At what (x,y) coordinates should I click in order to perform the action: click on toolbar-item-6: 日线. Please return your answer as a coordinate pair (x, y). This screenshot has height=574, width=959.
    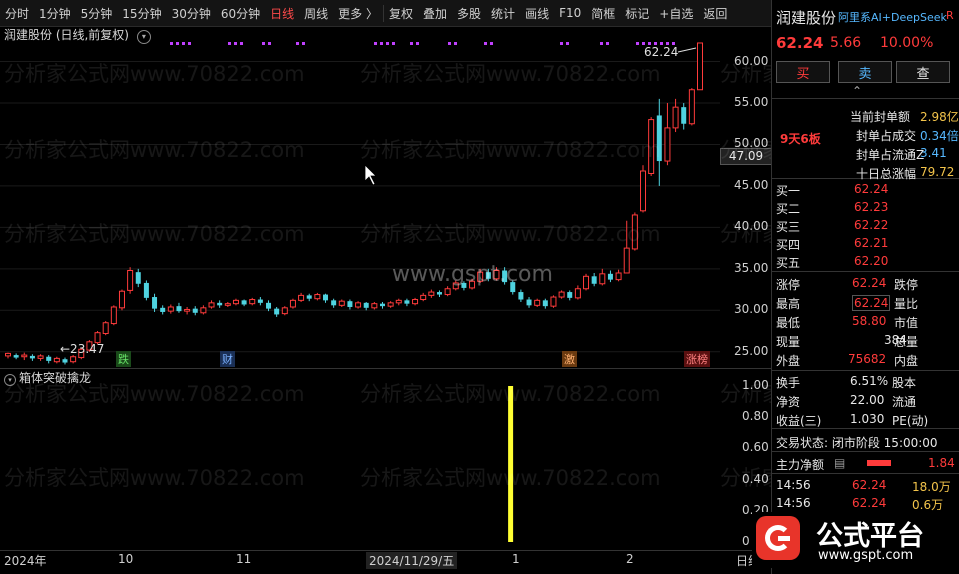
    Looking at the image, I should click on (282, 13).